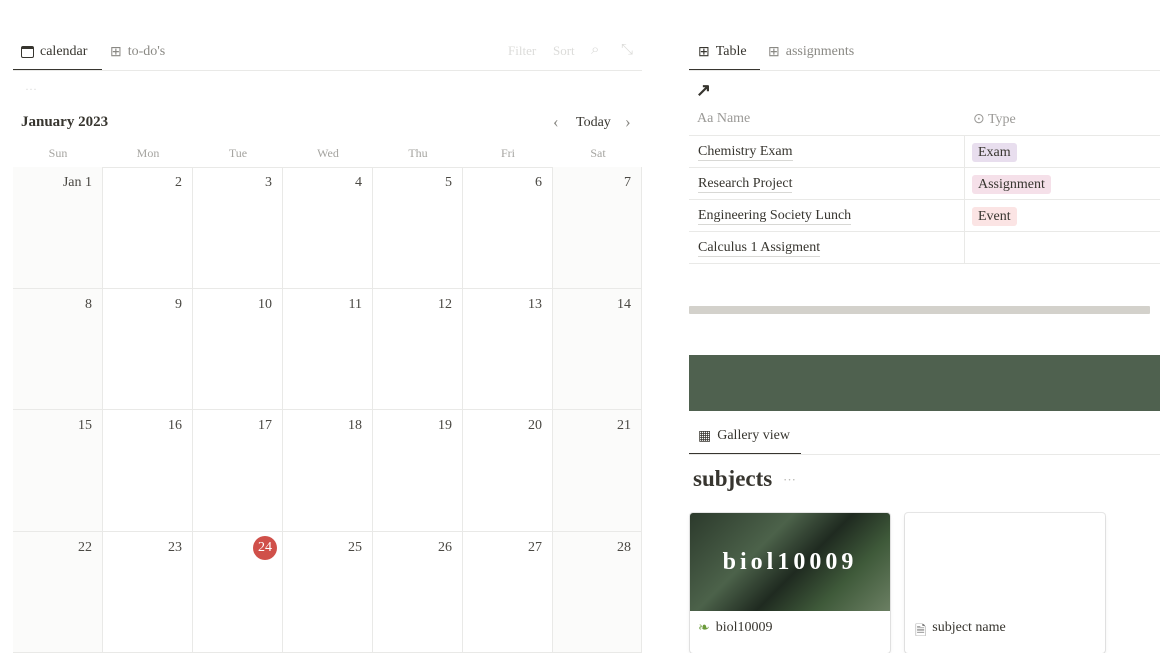 This screenshot has width=1160, height=653. Describe the element at coordinates (328, 471) in the screenshot. I see `calendar-day-cell: 18` at that location.